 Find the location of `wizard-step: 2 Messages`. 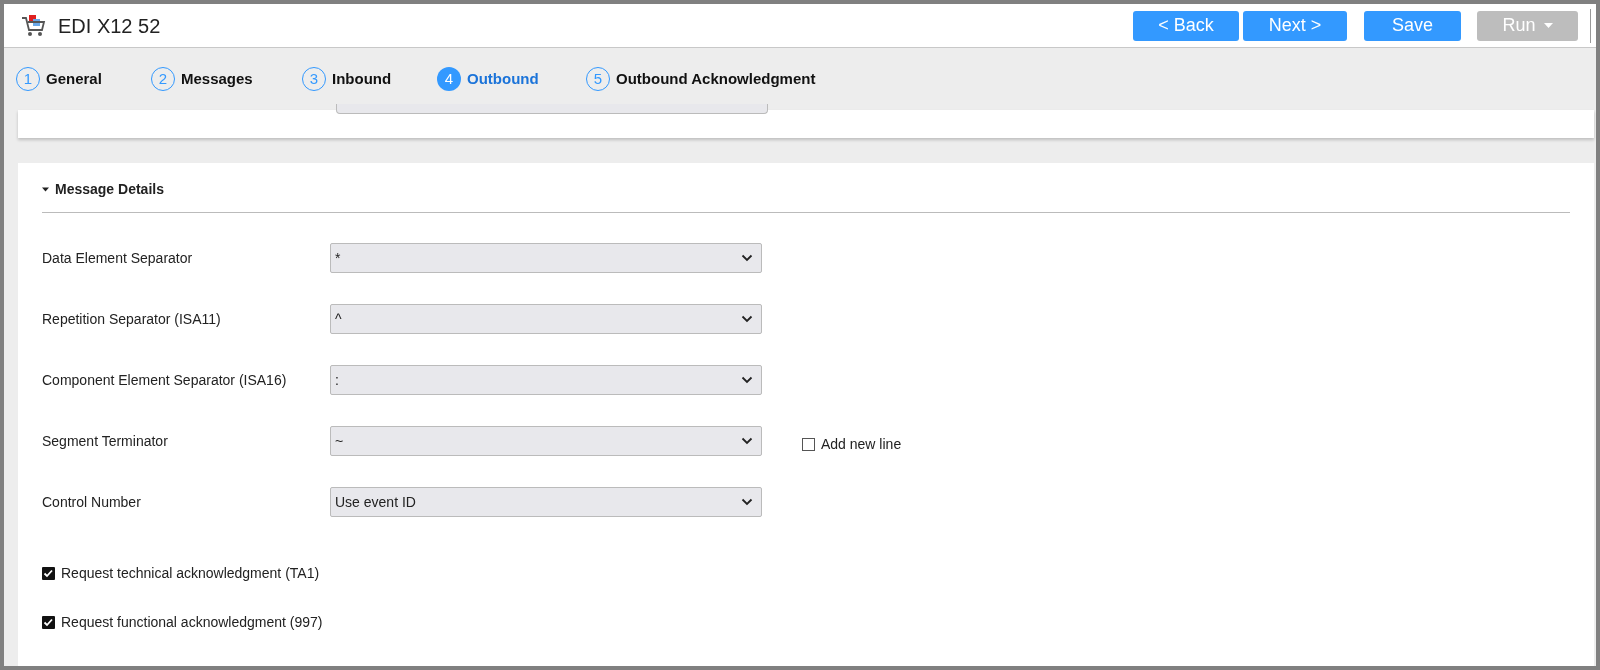

wizard-step: 2 Messages is located at coordinates (226, 79).